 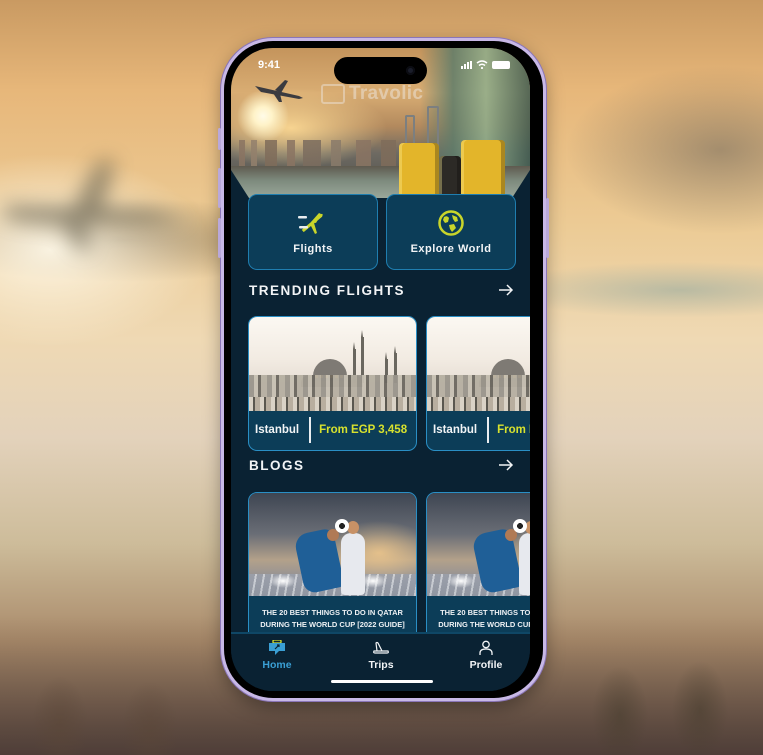 I want to click on phone-power-button, so click(x=547, y=228).